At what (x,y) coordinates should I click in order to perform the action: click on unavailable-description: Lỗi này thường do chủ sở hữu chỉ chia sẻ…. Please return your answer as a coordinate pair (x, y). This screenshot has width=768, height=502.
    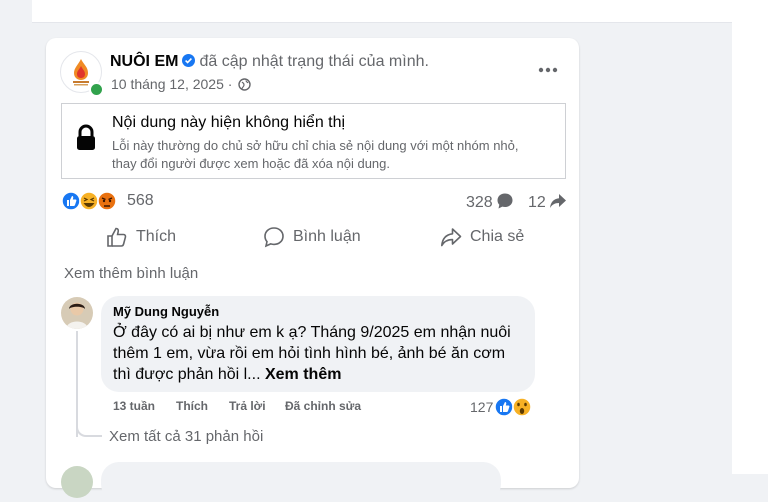
    Looking at the image, I should click on (315, 154).